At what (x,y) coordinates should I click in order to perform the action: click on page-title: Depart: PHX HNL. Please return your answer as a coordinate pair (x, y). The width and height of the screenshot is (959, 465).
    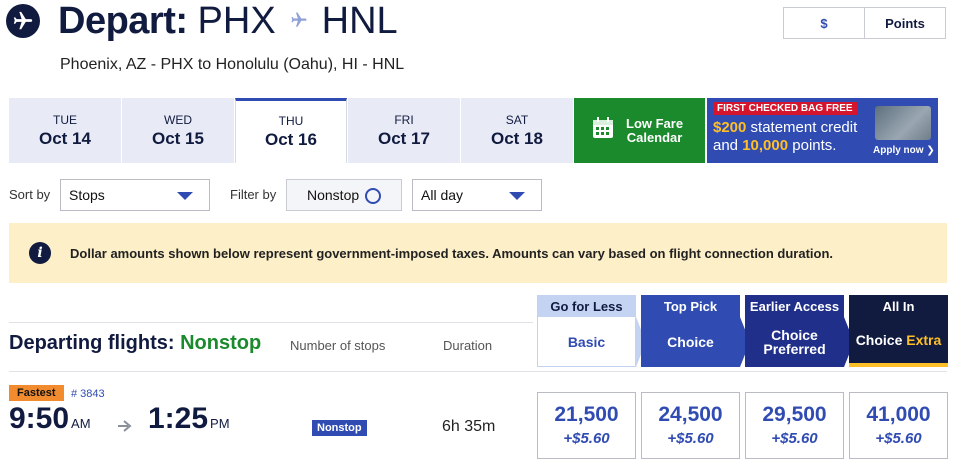
    Looking at the image, I should click on (228, 23).